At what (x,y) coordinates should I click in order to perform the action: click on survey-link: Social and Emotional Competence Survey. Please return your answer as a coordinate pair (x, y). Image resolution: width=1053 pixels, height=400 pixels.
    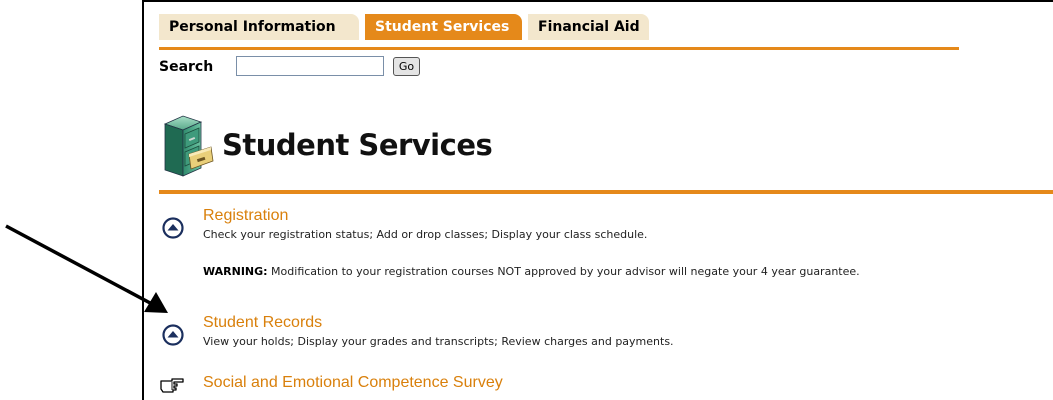
    Looking at the image, I should click on (353, 383).